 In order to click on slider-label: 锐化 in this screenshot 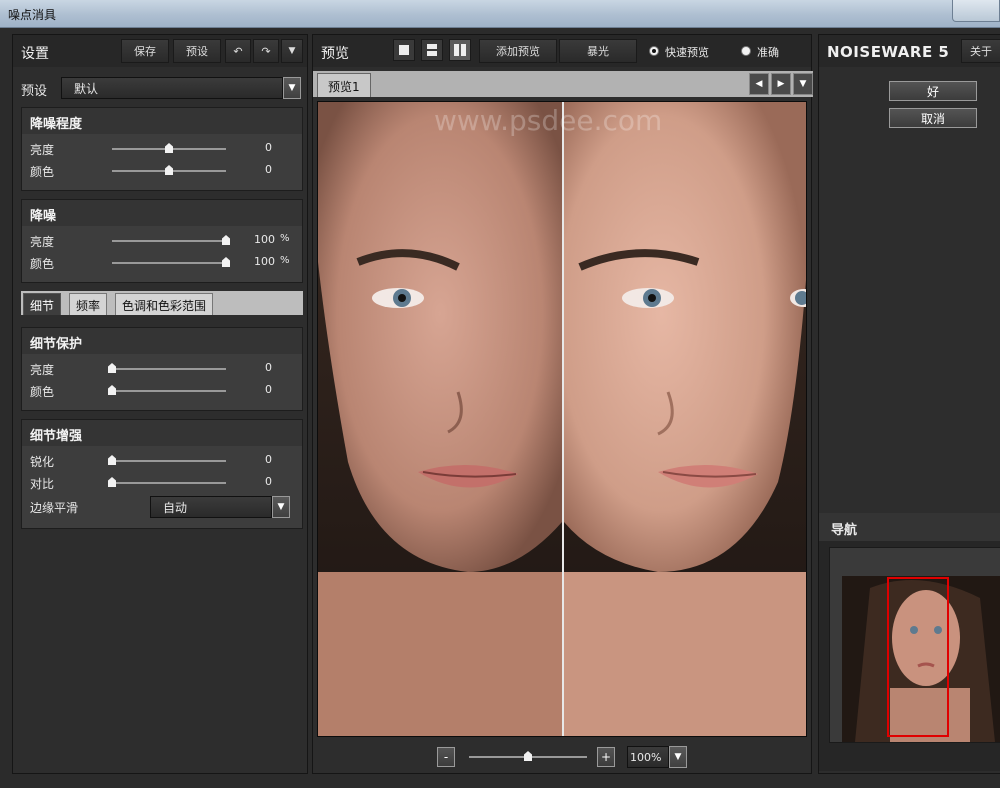, I will do `click(42, 462)`.